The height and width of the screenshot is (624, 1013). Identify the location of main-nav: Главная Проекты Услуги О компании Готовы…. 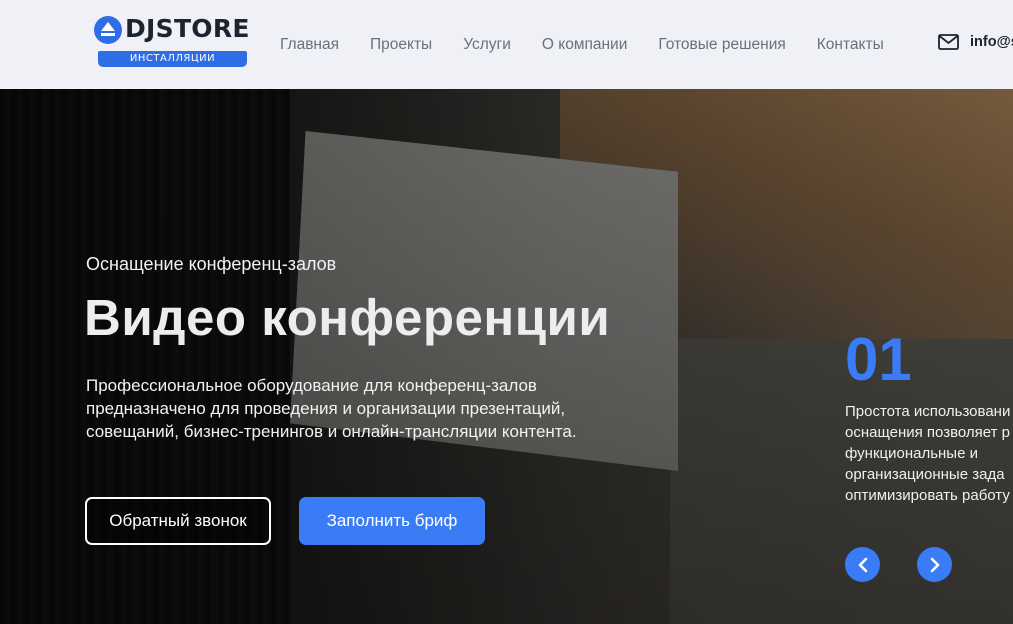
(597, 45).